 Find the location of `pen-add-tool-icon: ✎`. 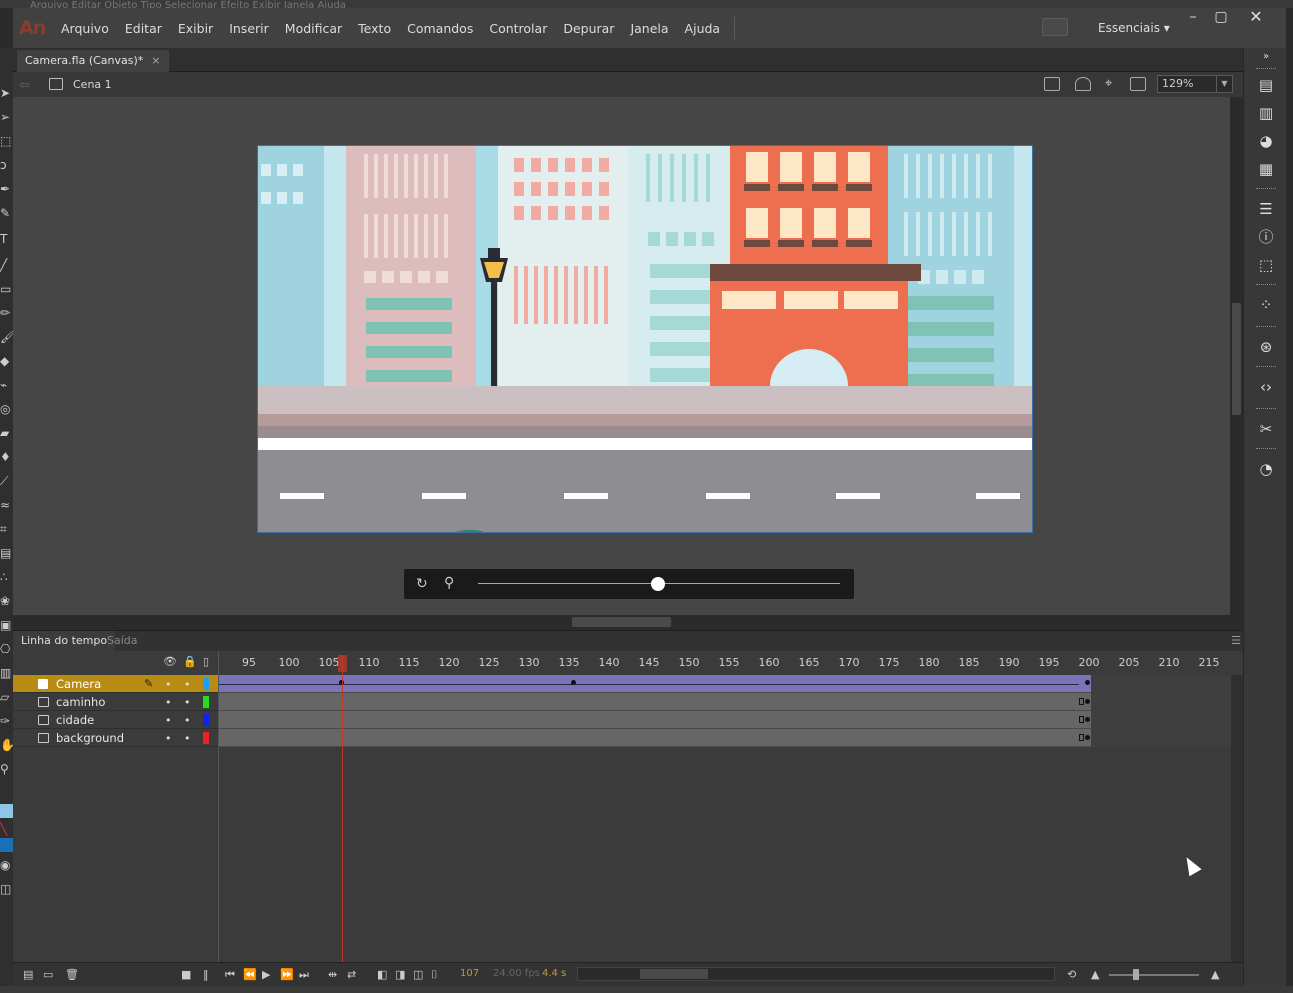

pen-add-tool-icon: ✎ is located at coordinates (6, 213).